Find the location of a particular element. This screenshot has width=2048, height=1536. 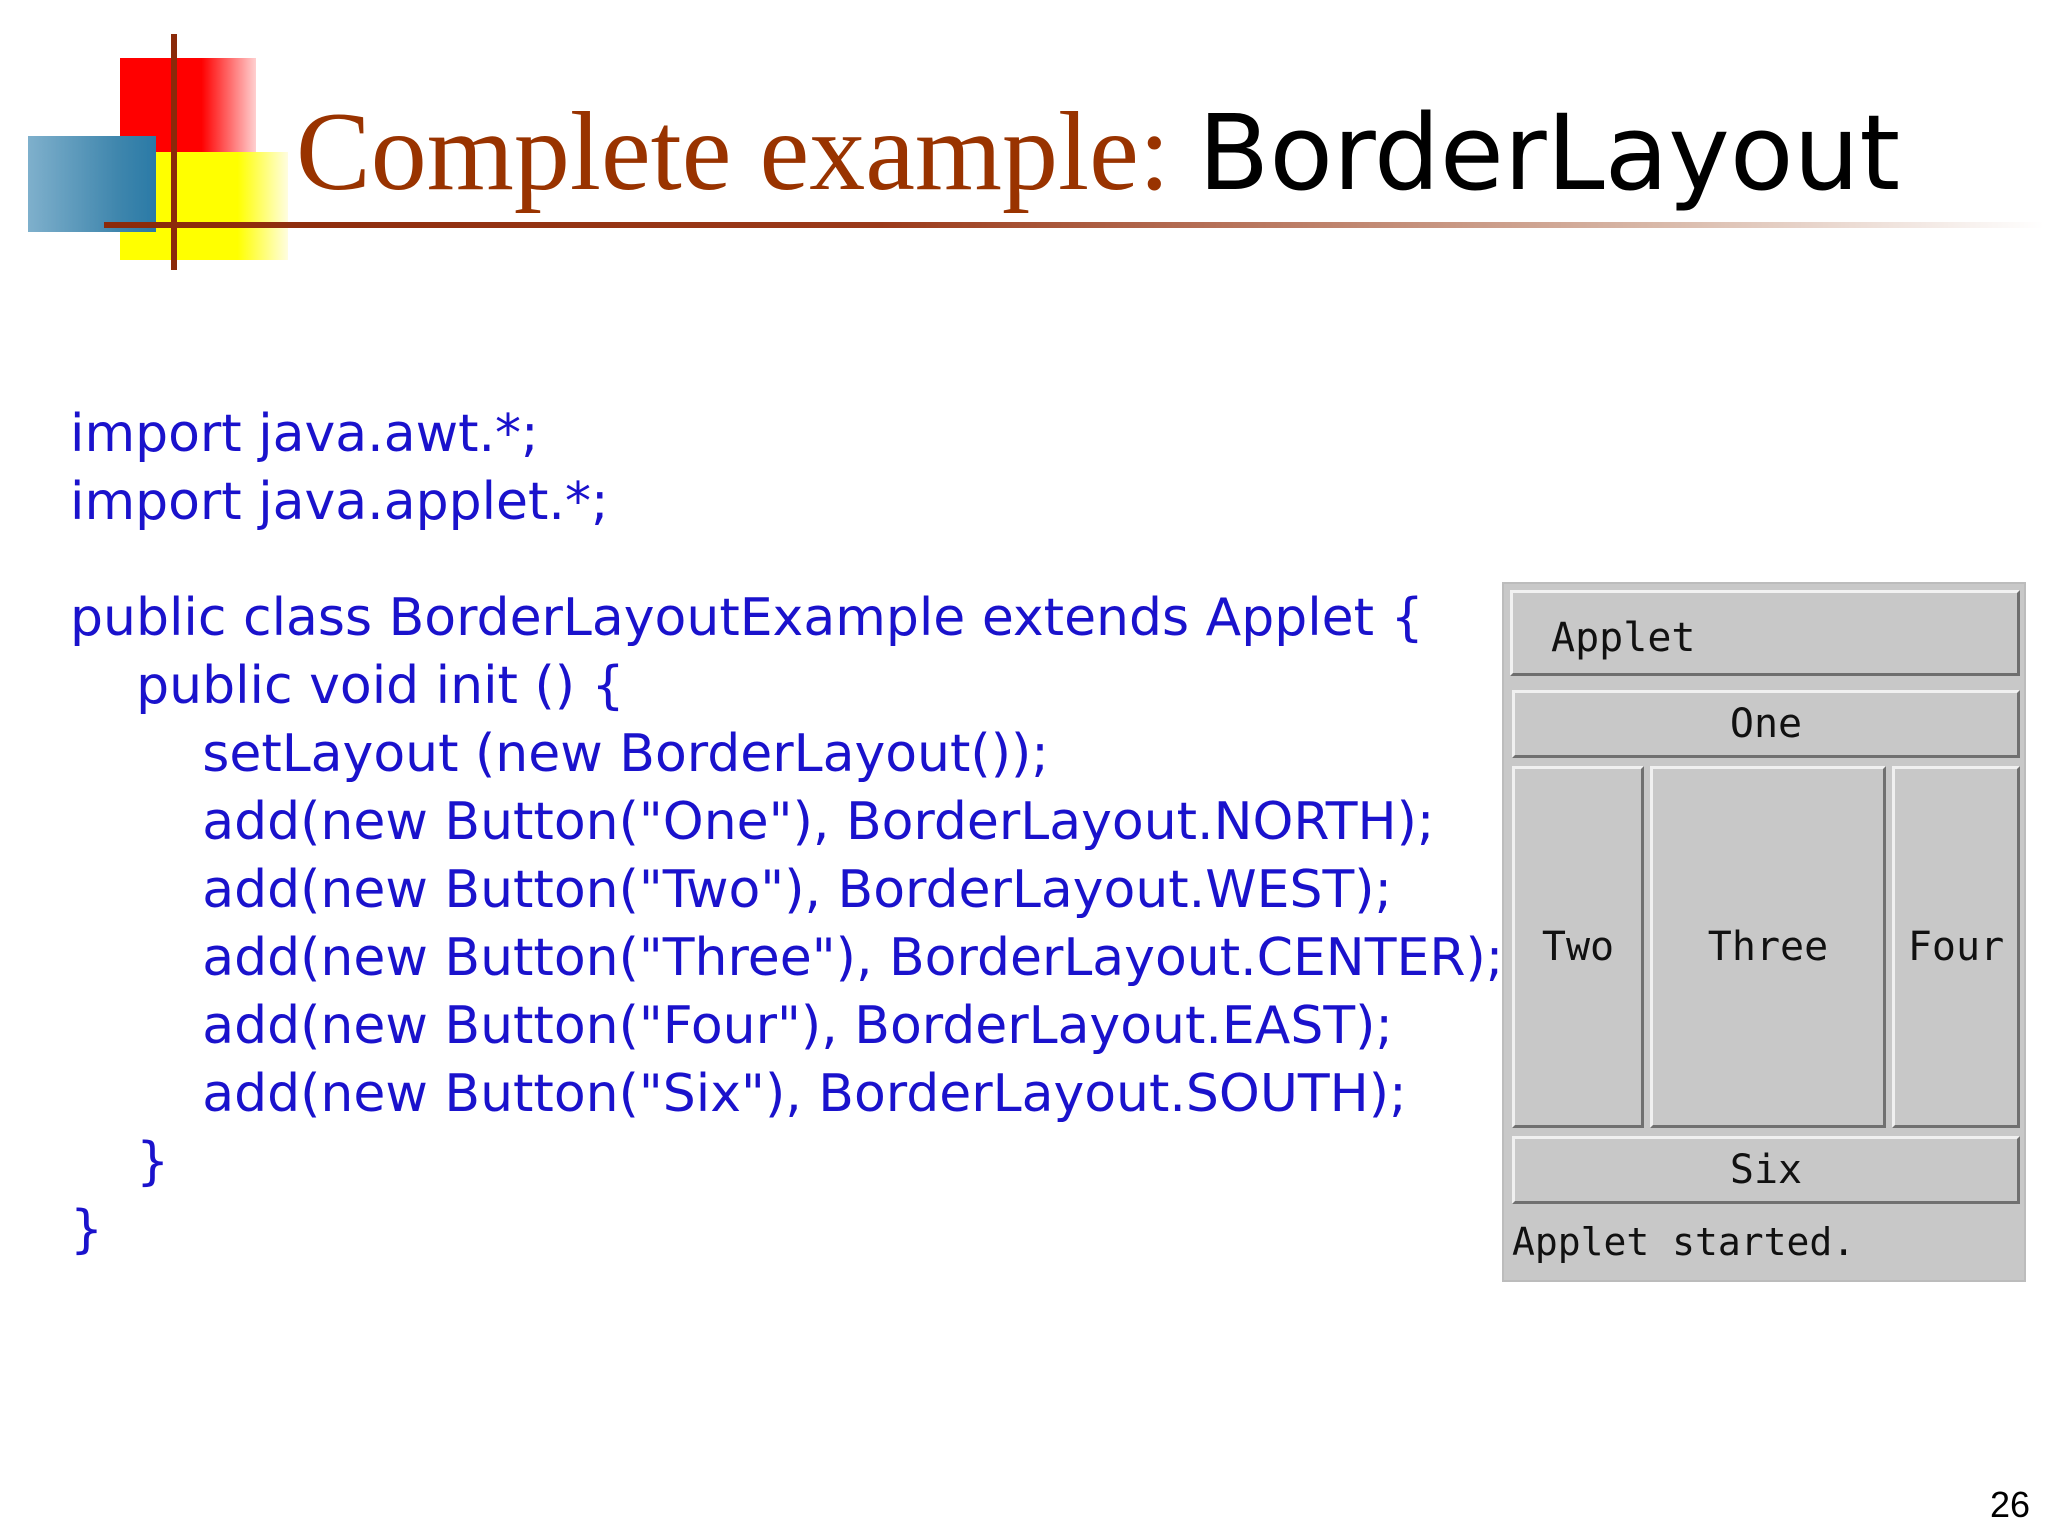

button-two-west: Two is located at coordinates (1578, 947).